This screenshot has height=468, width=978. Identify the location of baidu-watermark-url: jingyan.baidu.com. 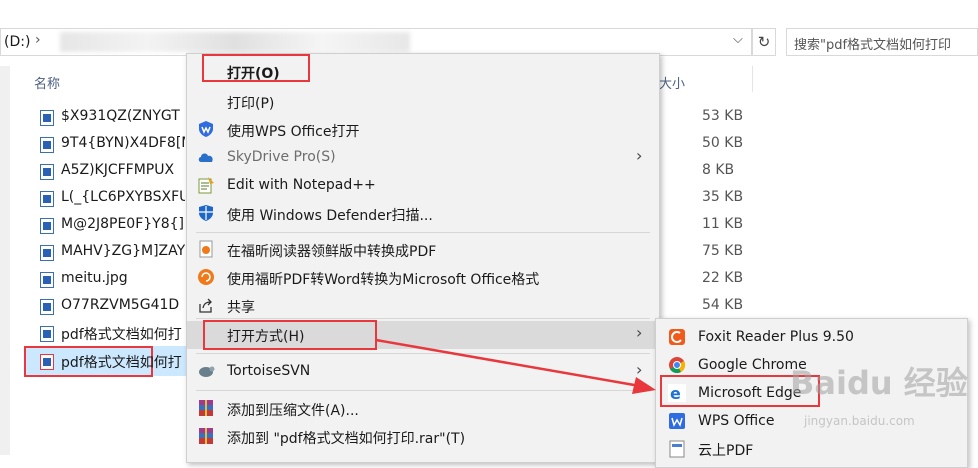
(859, 421).